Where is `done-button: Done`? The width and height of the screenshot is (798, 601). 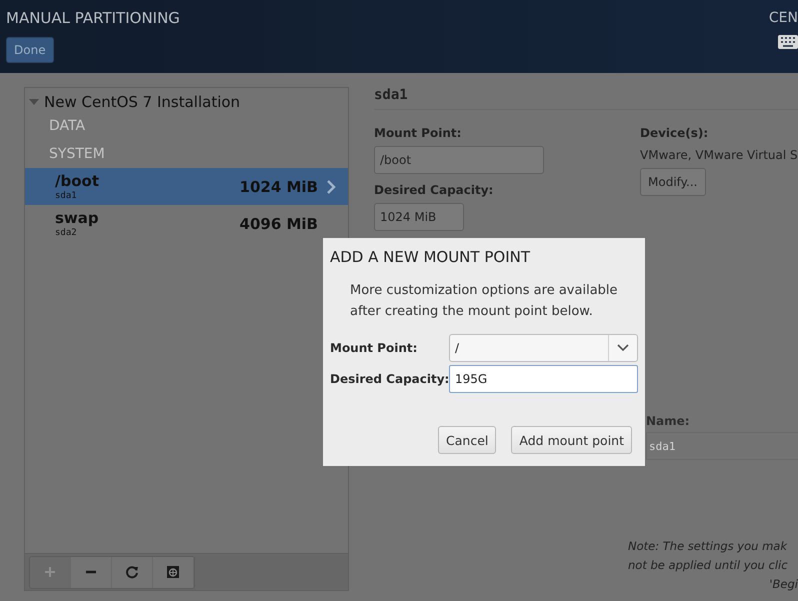 done-button: Done is located at coordinates (30, 50).